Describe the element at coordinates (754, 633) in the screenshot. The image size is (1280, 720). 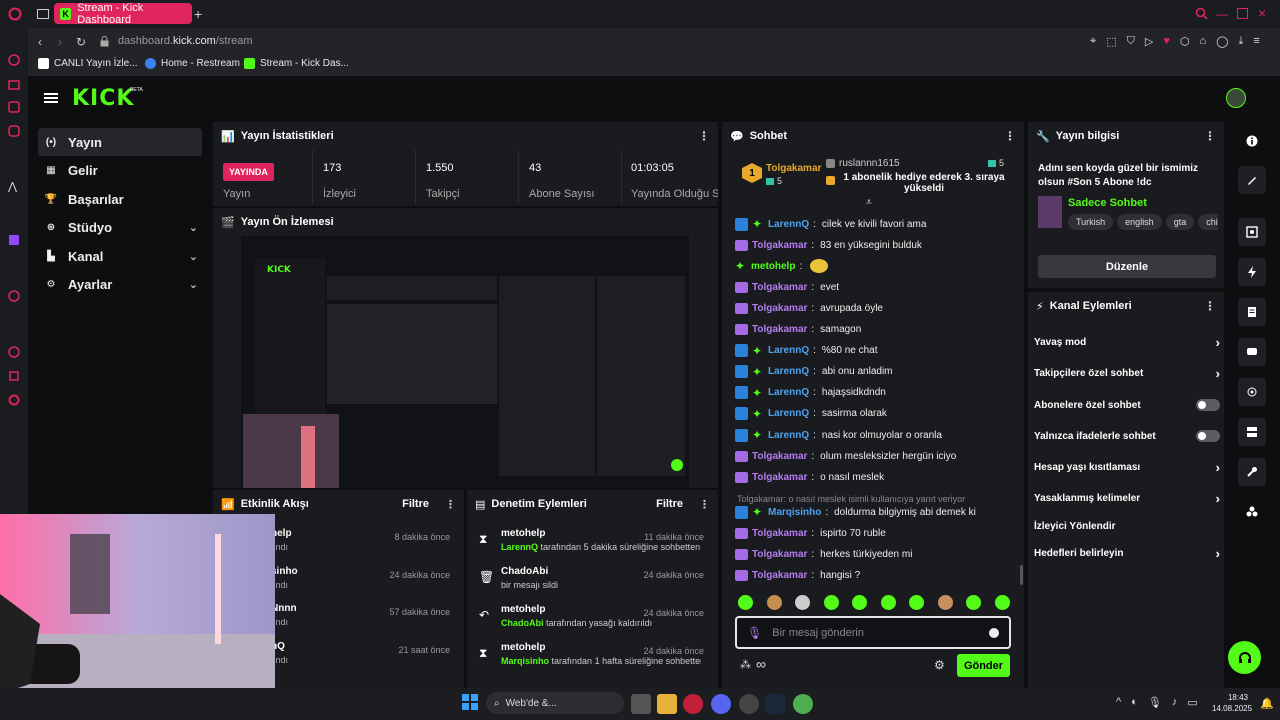
I see `mic-icon: 🎙` at that location.